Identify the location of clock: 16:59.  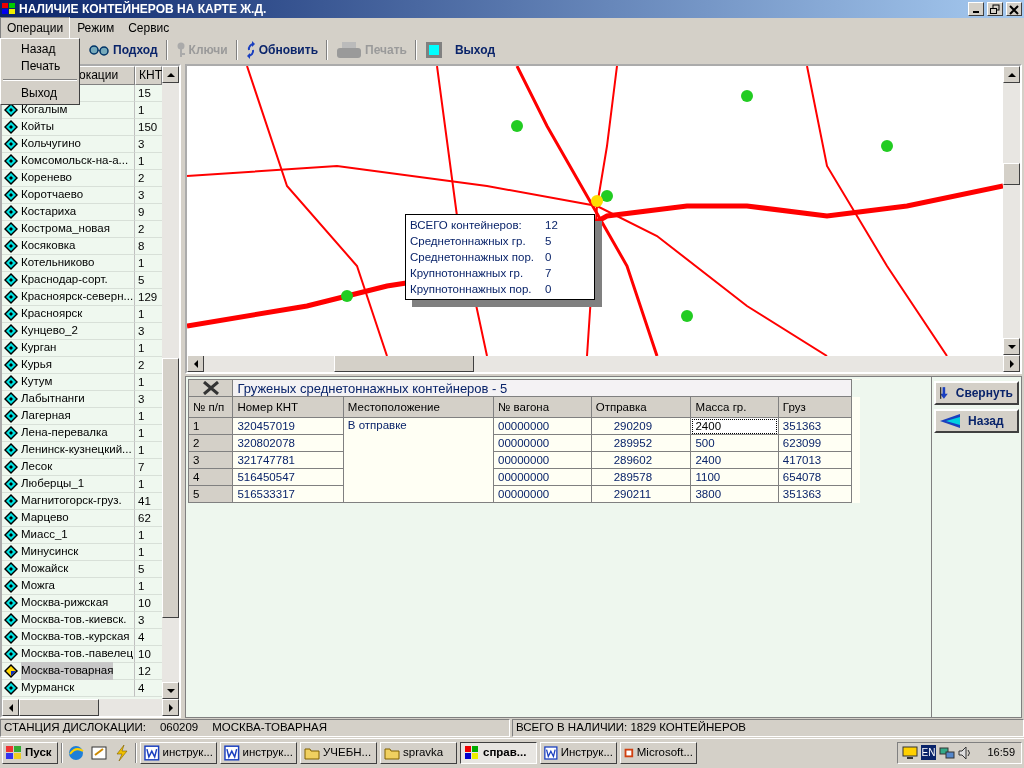
(1001, 753).